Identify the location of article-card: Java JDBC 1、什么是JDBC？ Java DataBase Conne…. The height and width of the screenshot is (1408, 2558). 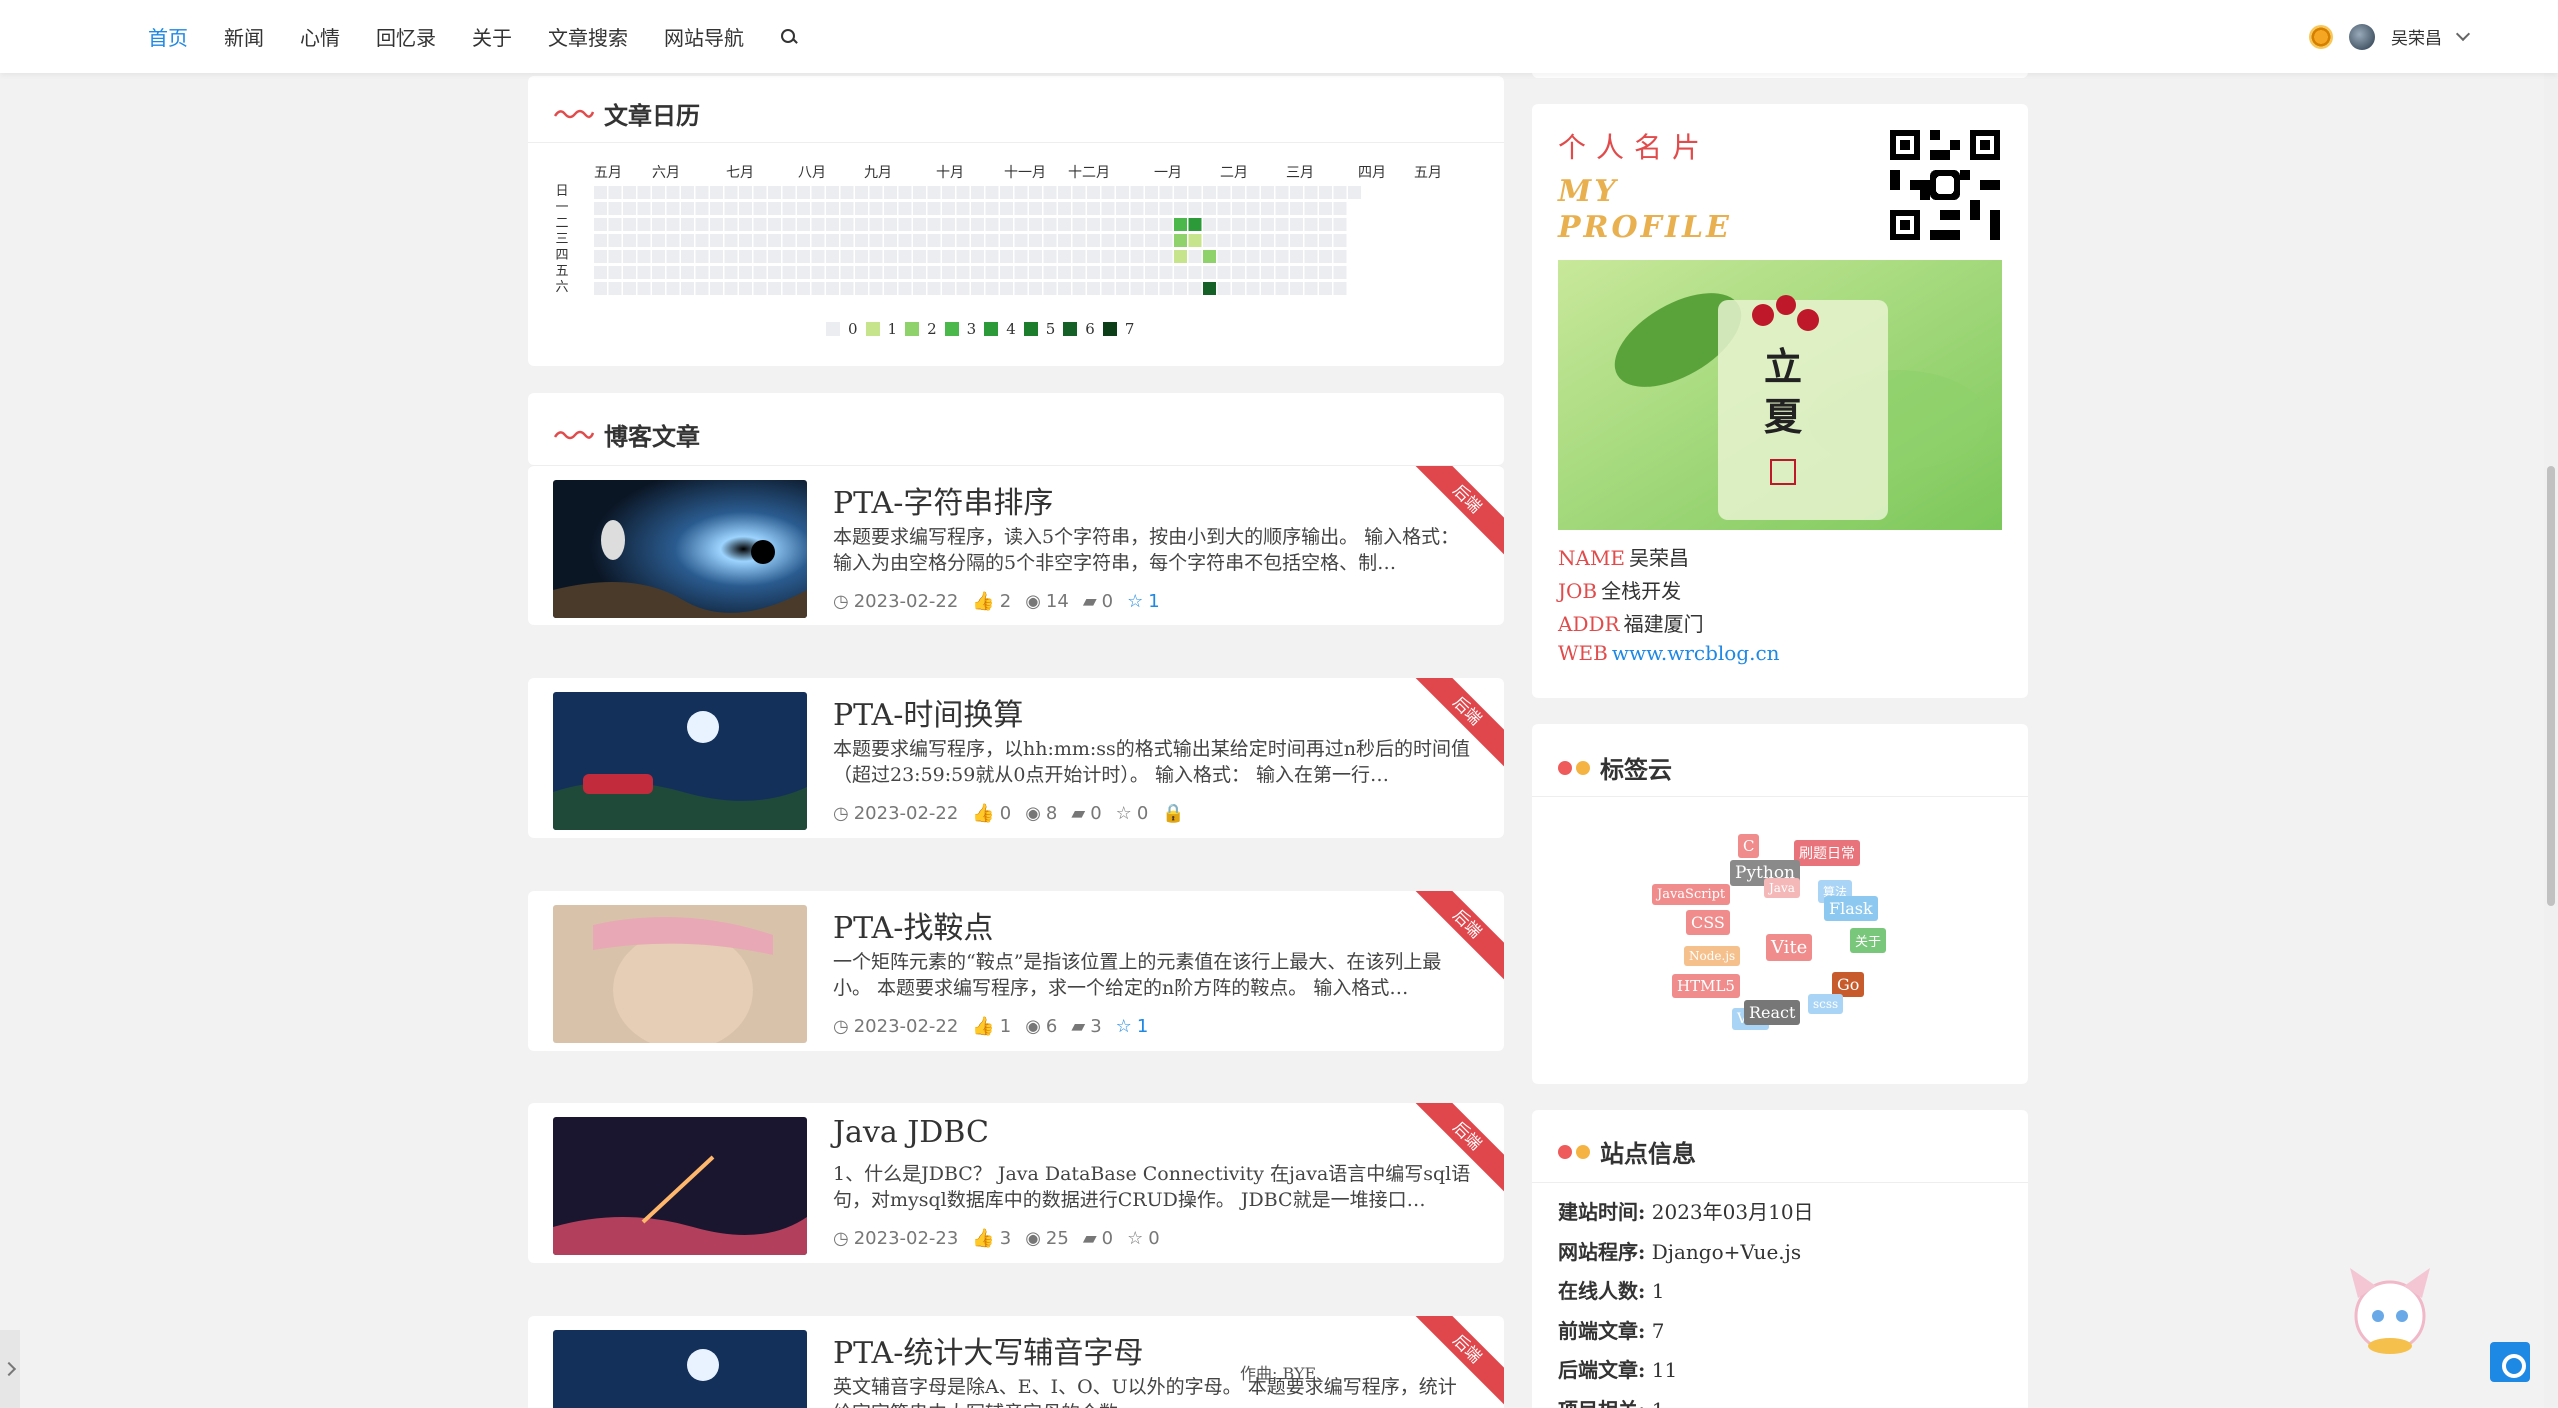
(1016, 1183).